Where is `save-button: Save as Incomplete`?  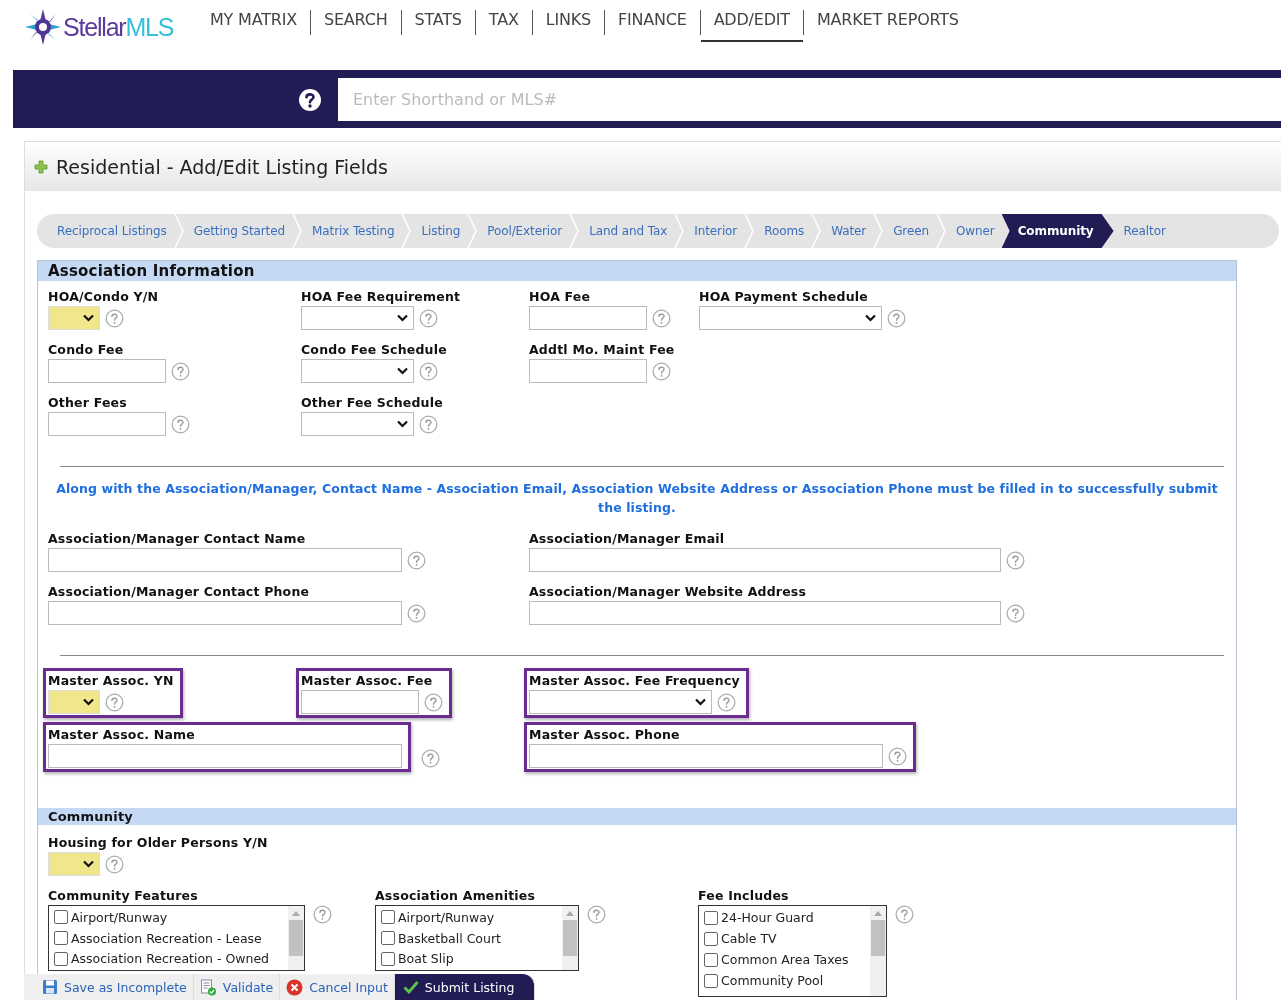
save-button: Save as Incomplete is located at coordinates (109, 987).